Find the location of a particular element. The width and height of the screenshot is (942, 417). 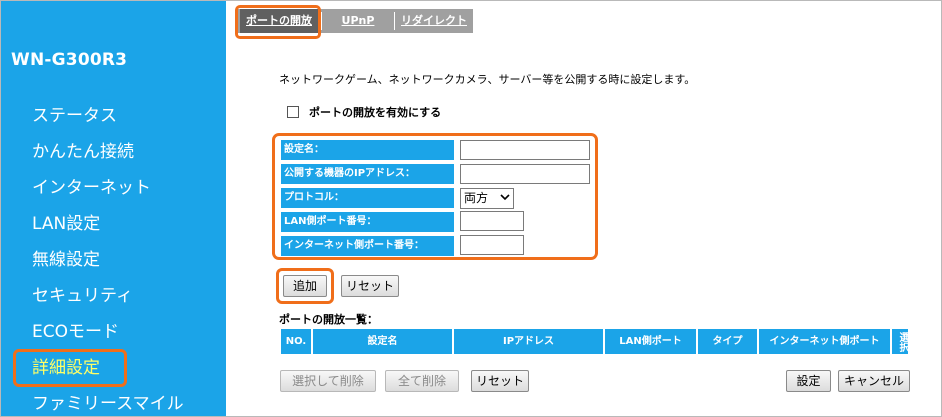

protocol-label: プロトコル： is located at coordinates (367, 198).